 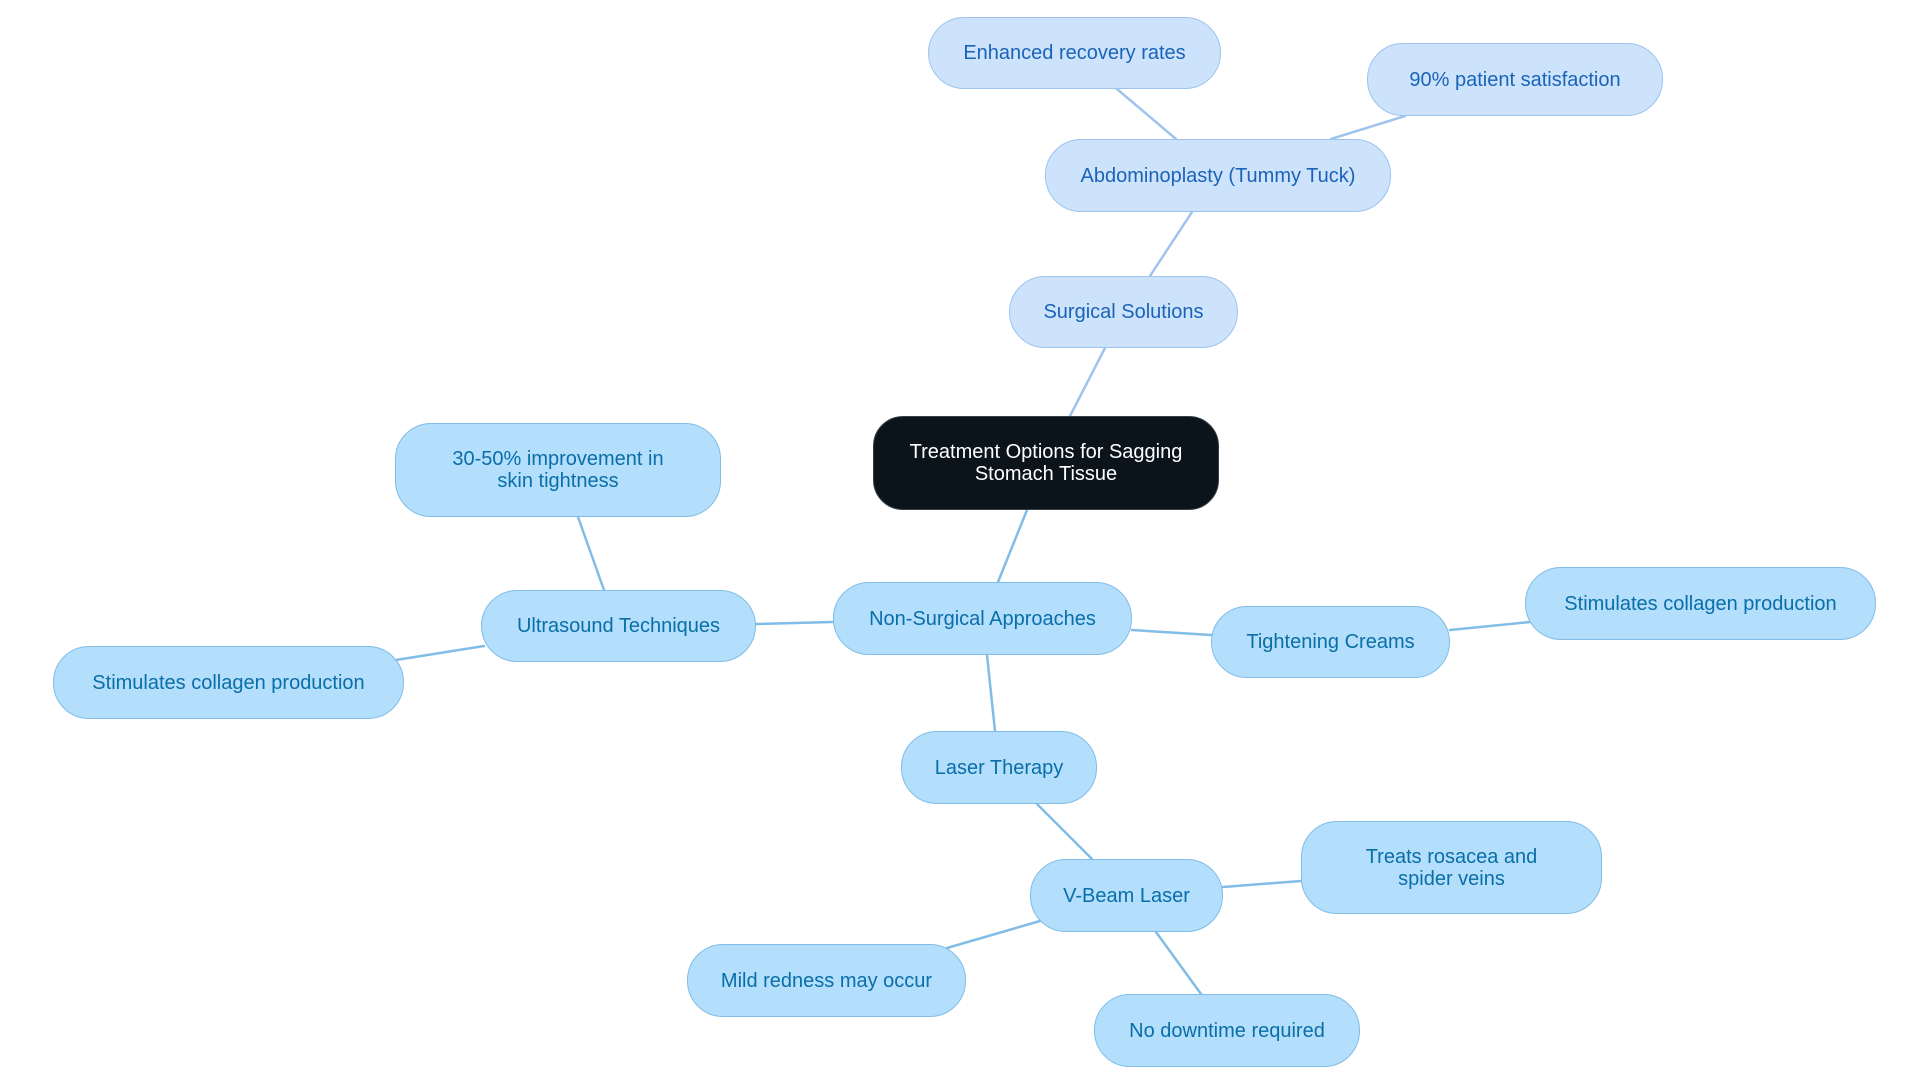 I want to click on node-creams-collagen: Stimulates collagen production, so click(x=1700, y=603).